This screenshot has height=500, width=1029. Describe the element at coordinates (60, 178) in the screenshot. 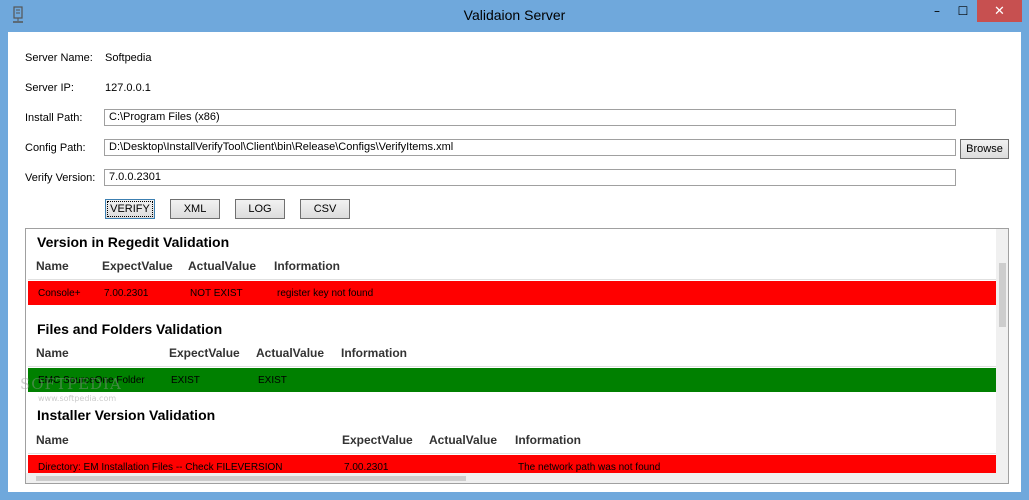

I see `verify-version-label: Verify Version:` at that location.